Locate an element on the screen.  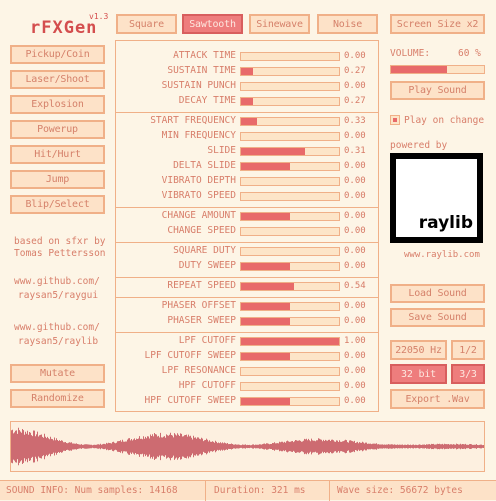
mutate-button: Mutate is located at coordinates (57, 373).